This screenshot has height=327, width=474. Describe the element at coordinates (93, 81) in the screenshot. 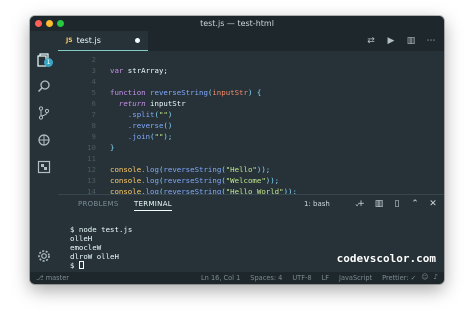

I see `line-number: 4` at that location.